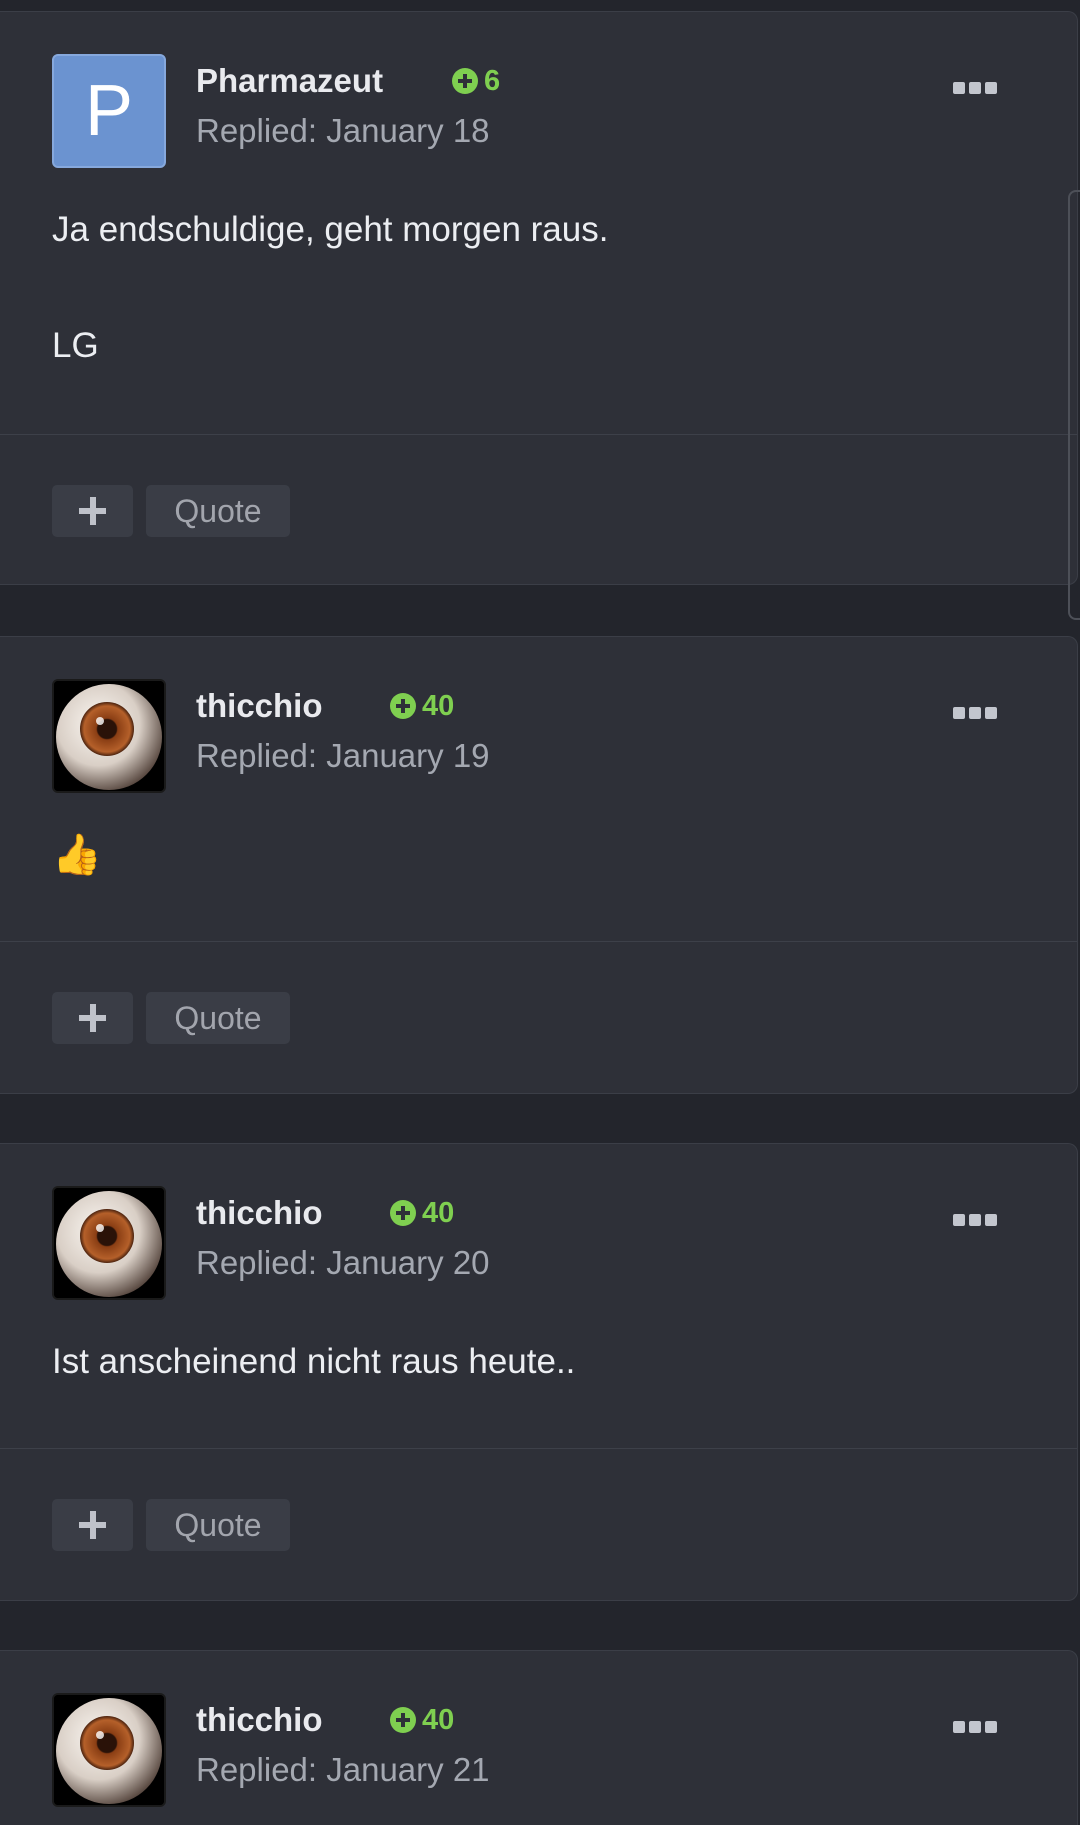 The image size is (1080, 1825). I want to click on thumbs-up-icon: 👍, so click(77, 855).